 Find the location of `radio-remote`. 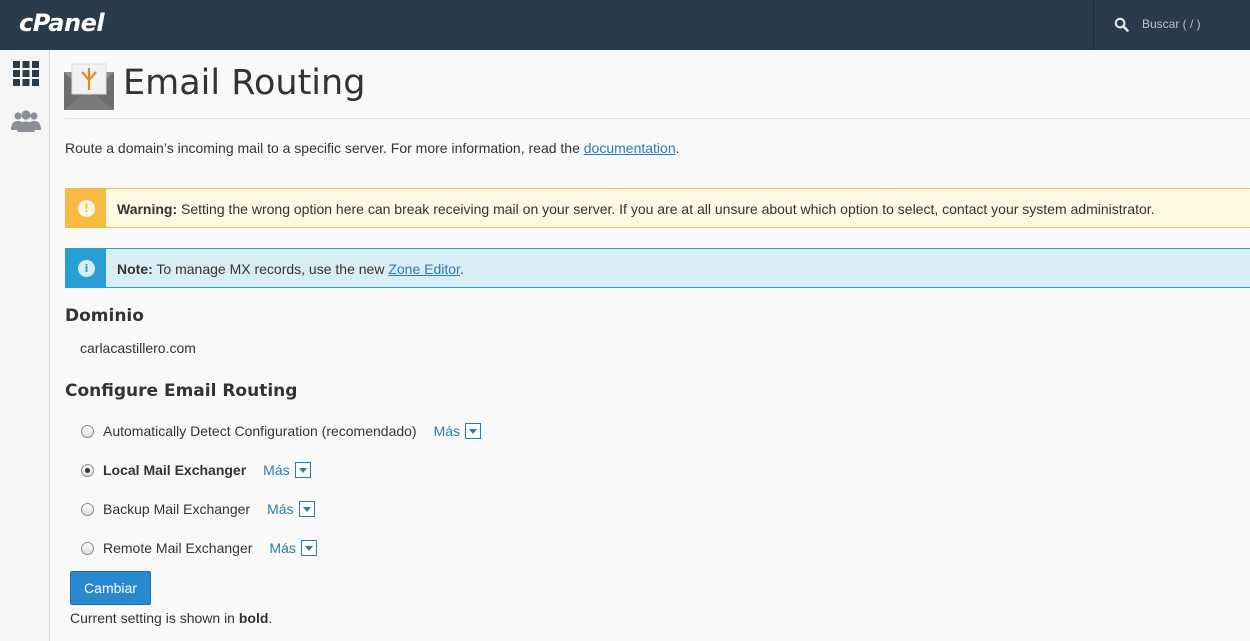

radio-remote is located at coordinates (87, 548).